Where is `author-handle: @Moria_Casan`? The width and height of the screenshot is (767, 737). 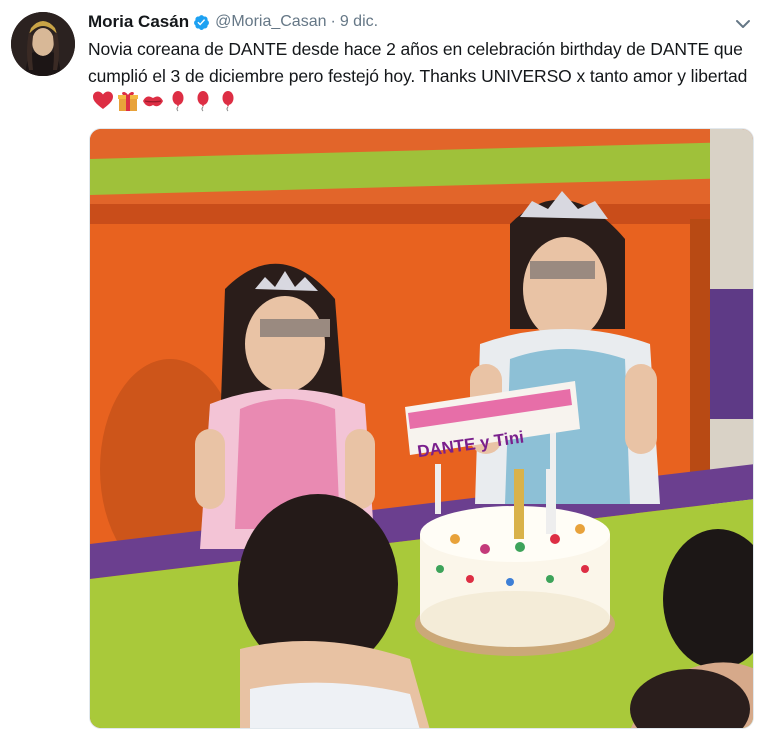 author-handle: @Moria_Casan is located at coordinates (270, 22).